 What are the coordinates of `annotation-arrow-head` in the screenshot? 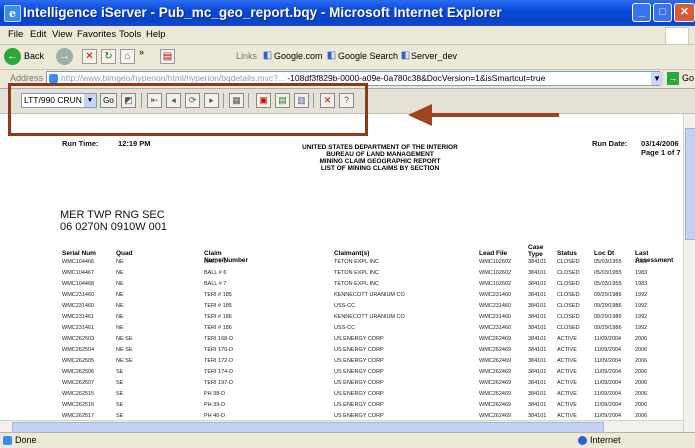 It's located at (420, 115).